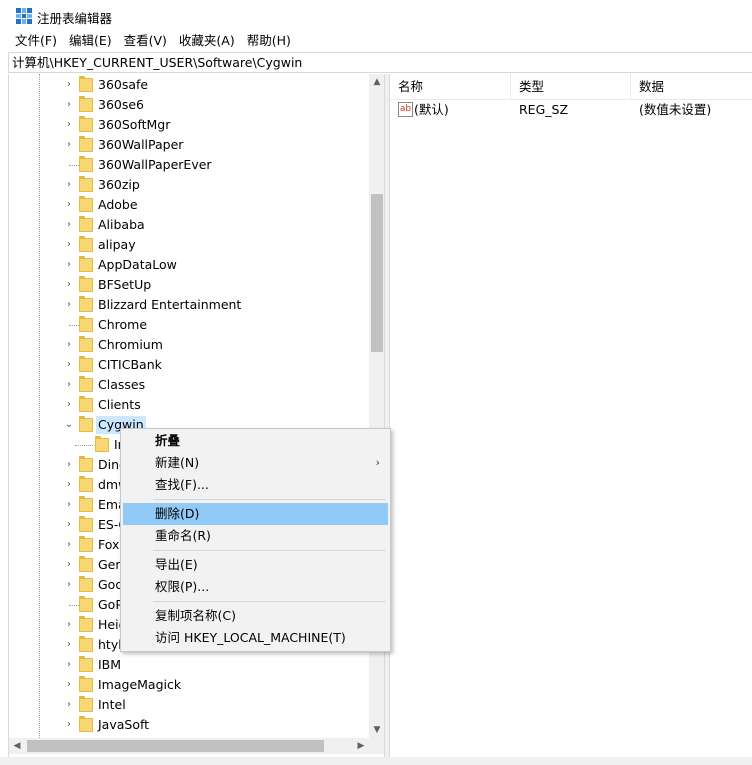 This screenshot has width=752, height=765. Describe the element at coordinates (189, 665) in the screenshot. I see `tree-item: › IBM` at that location.